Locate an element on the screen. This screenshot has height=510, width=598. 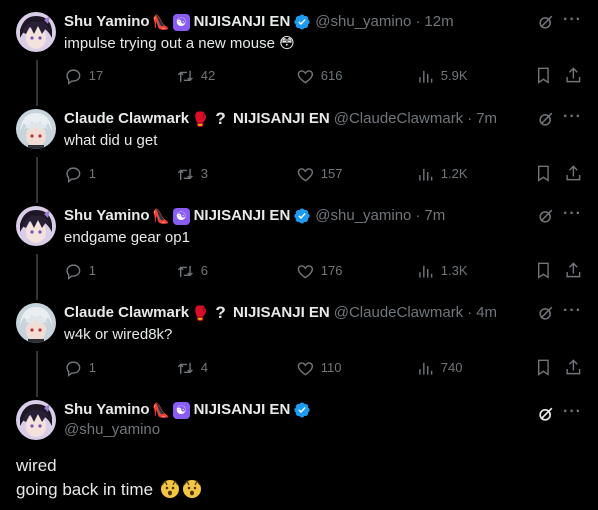
like-button: 176 is located at coordinates (319, 271).